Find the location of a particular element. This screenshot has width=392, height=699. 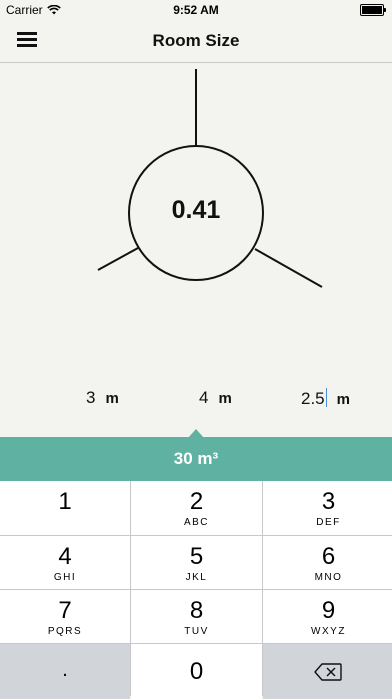

key-letters: ABC is located at coordinates (196, 522).